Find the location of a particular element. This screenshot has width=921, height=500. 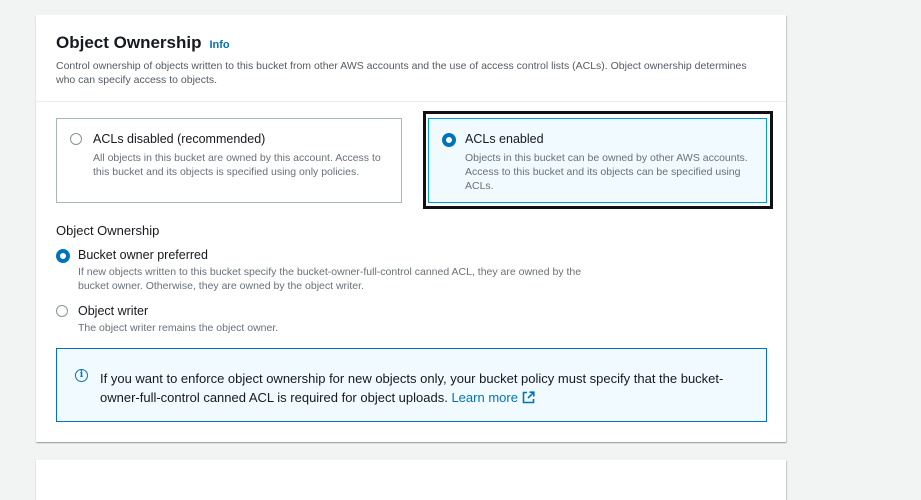

option-label: Object writer is located at coordinates (113, 311).